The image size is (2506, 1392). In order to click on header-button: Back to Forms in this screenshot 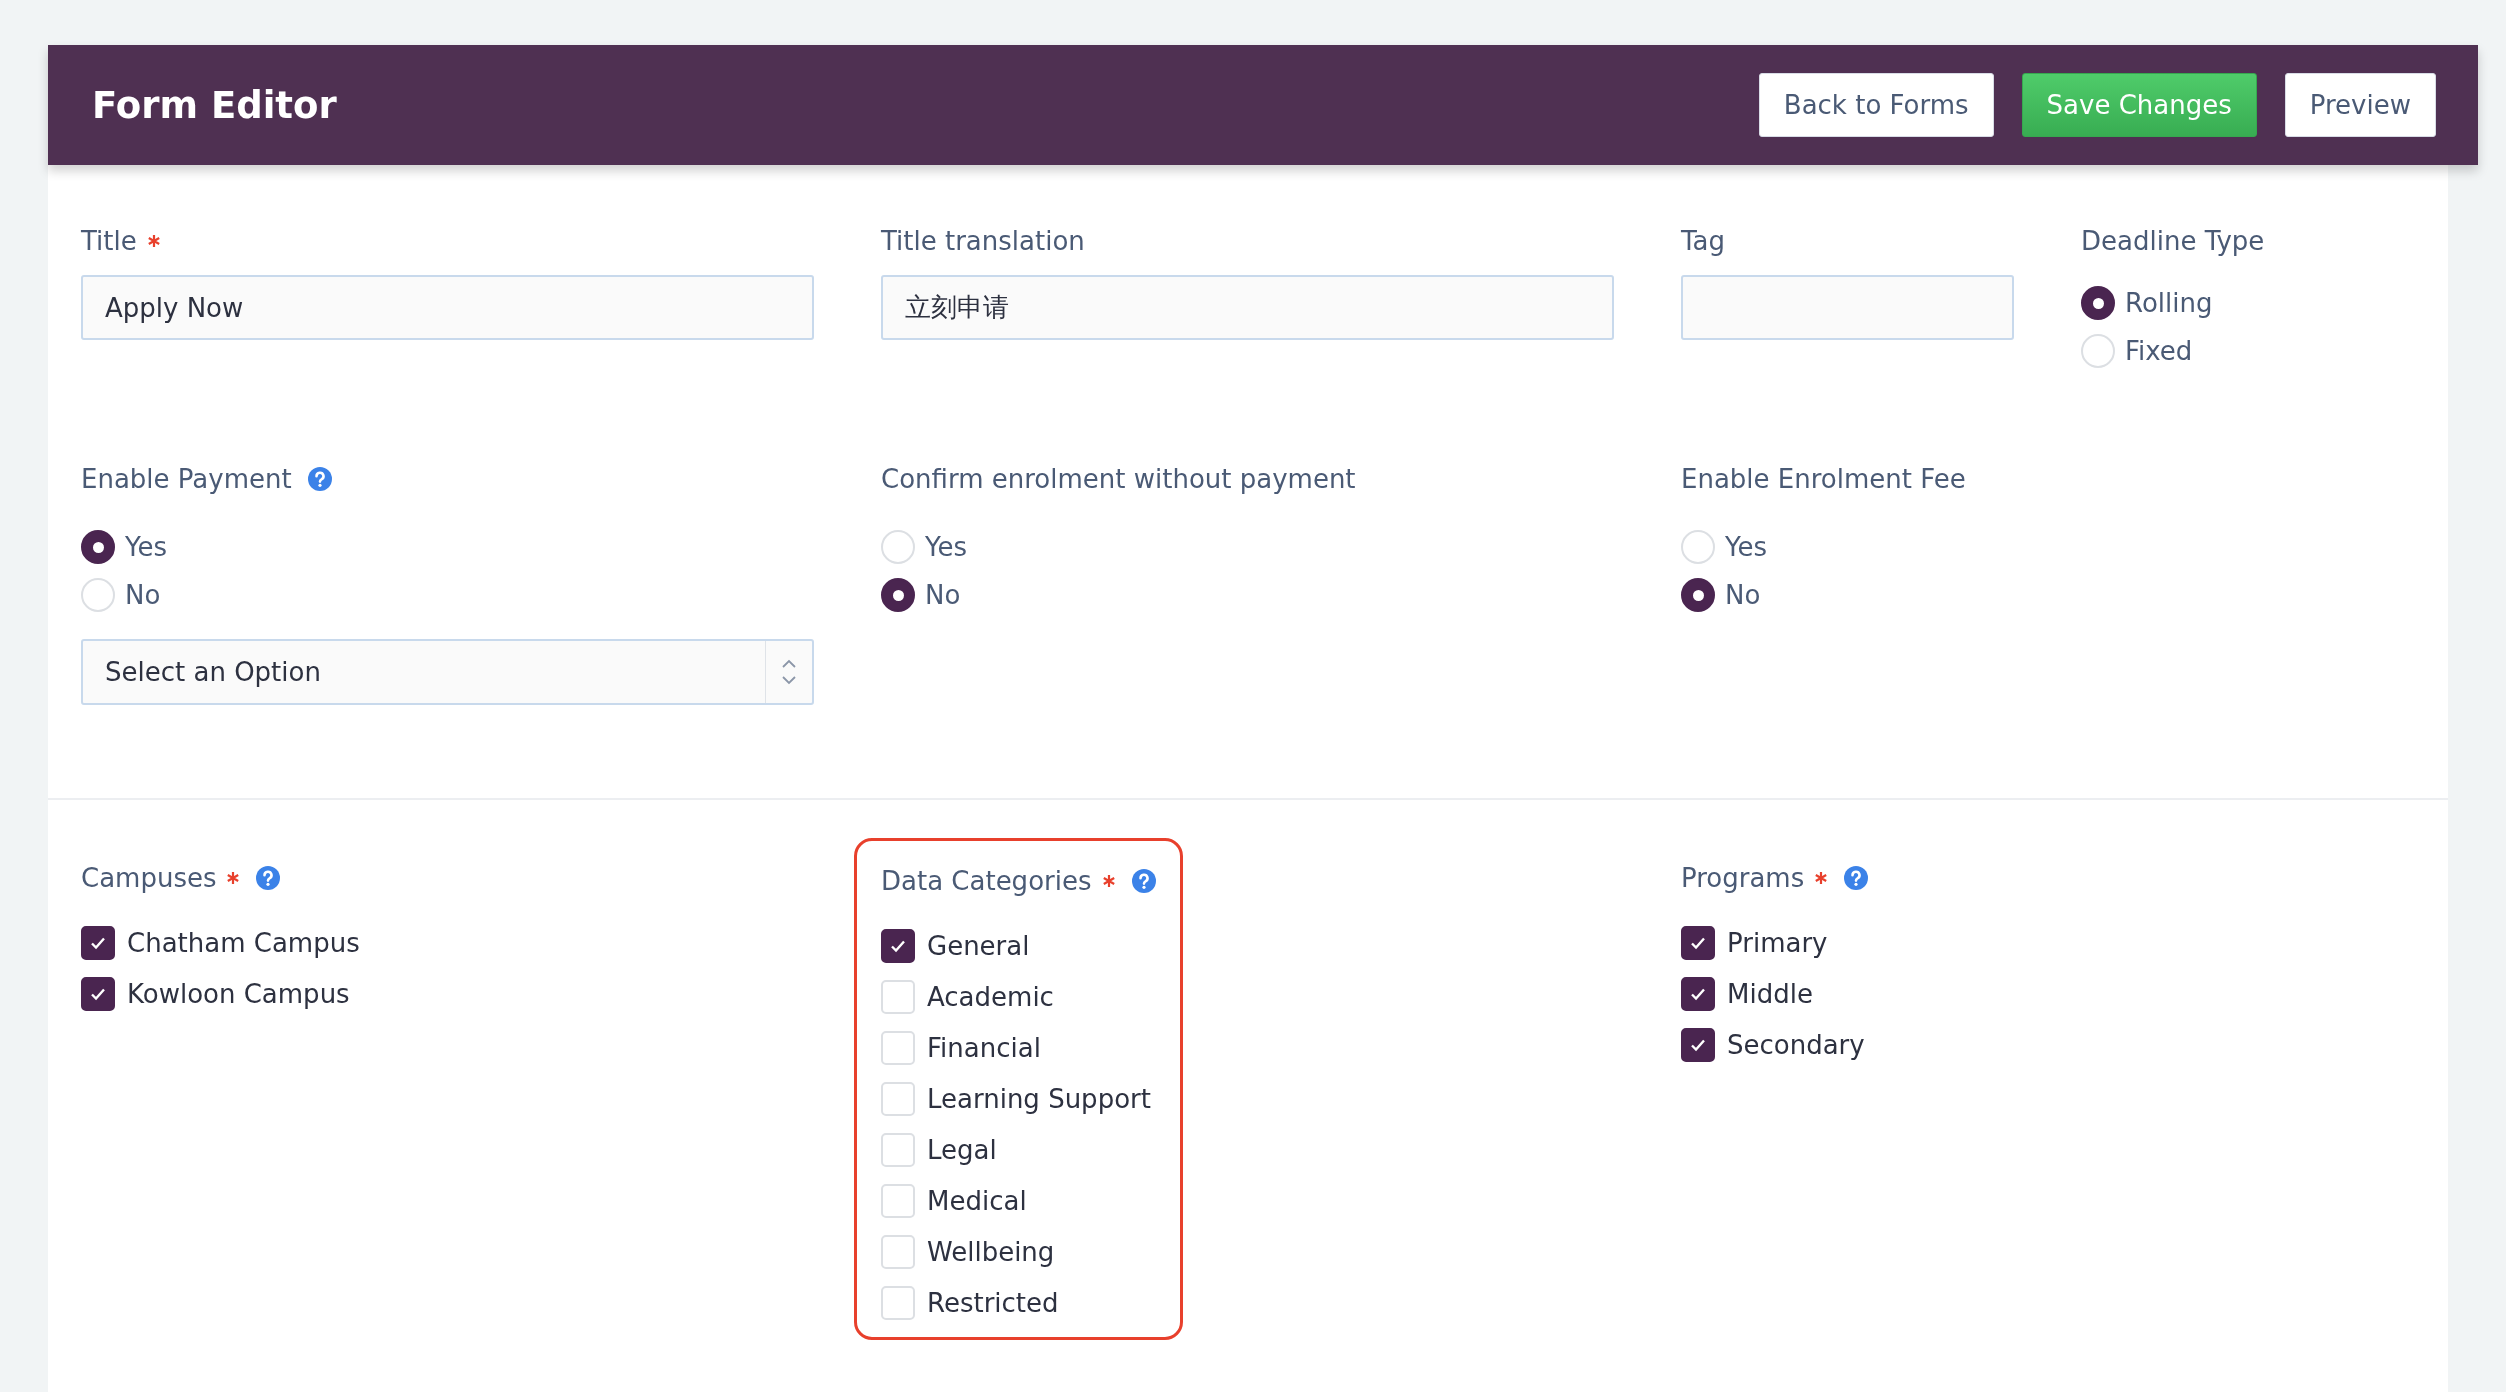, I will do `click(1876, 105)`.